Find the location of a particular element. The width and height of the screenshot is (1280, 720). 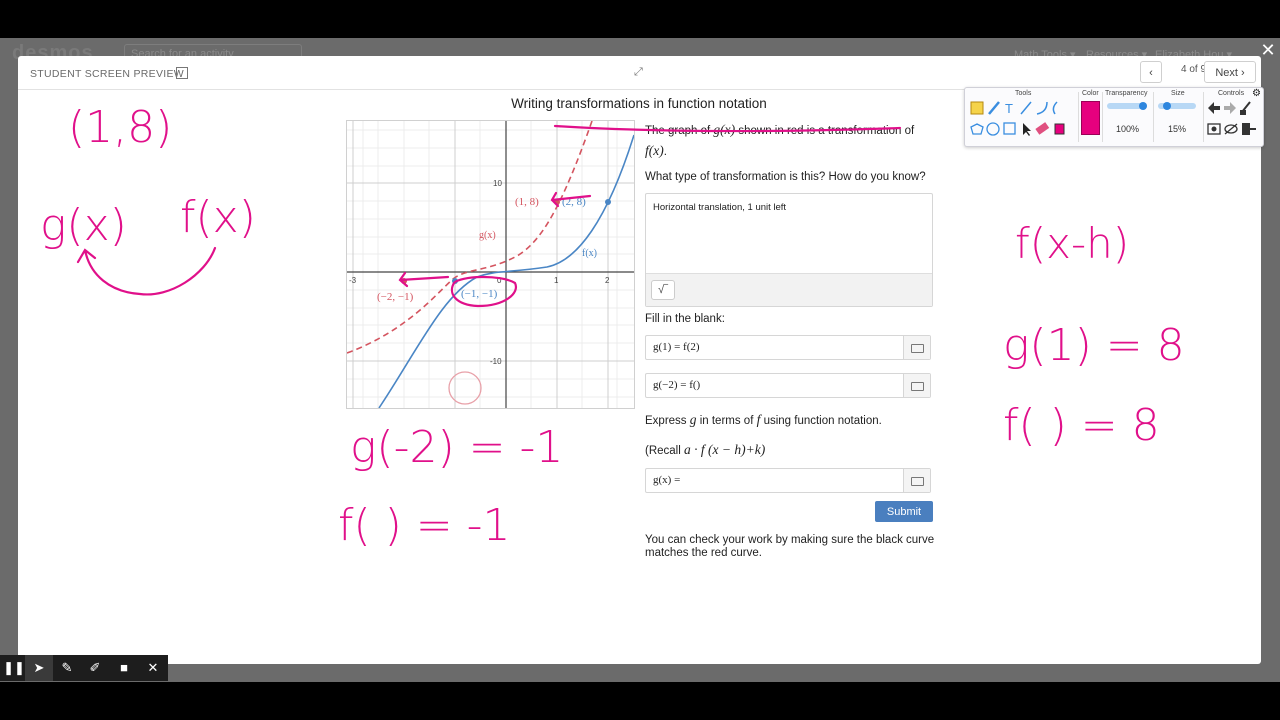

next-screen-button: Next › is located at coordinates (1230, 72).